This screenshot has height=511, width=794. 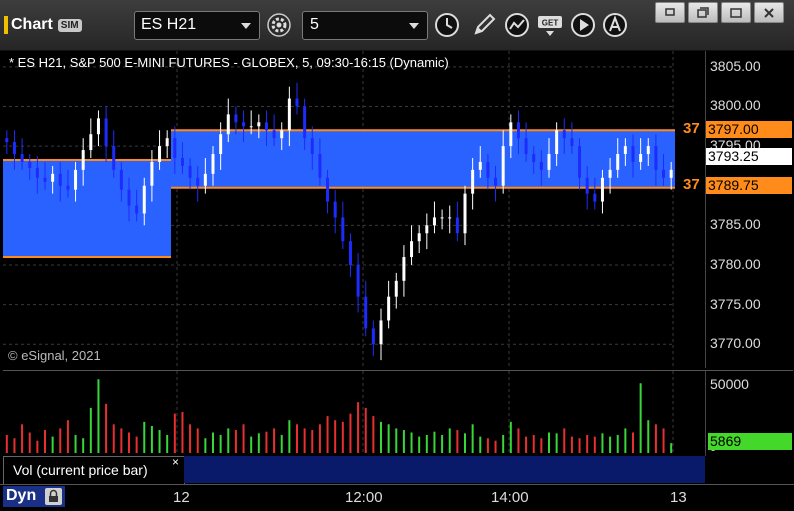 What do you see at coordinates (510, 497) in the screenshot?
I see `time-tick-label: 14:00` at bounding box center [510, 497].